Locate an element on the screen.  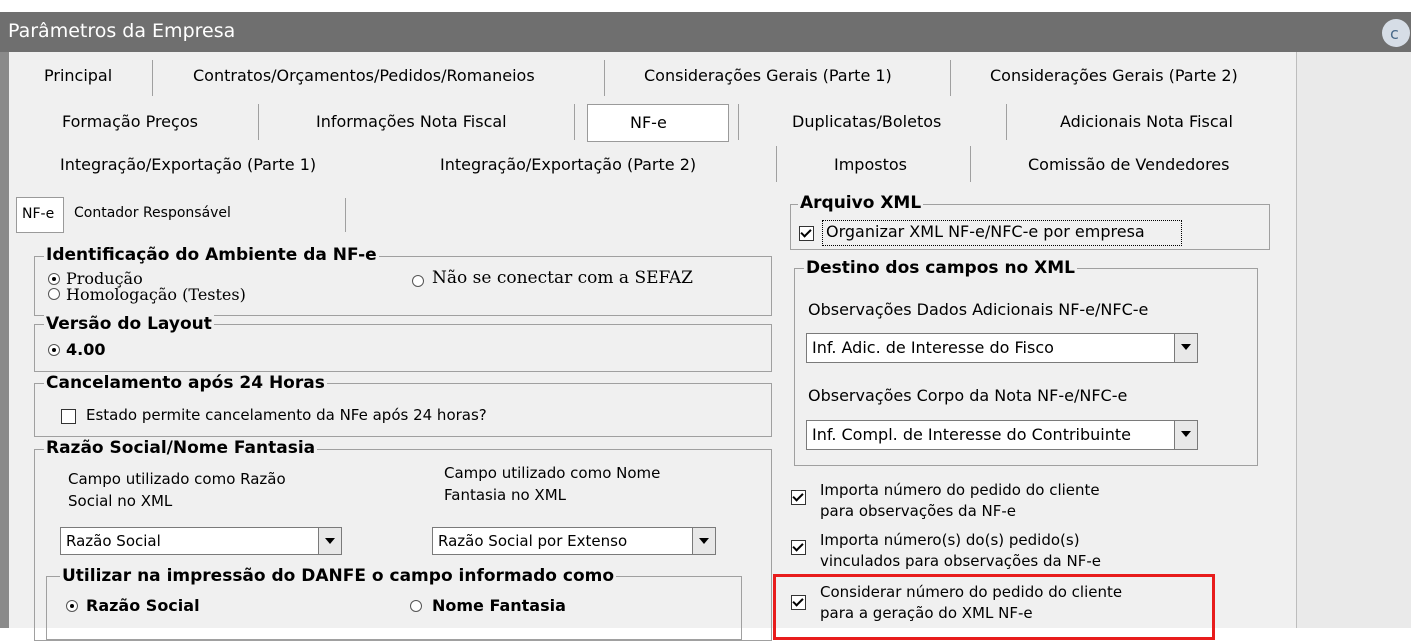
arquivo-xml-title: Arquivo XML is located at coordinates (861, 203).